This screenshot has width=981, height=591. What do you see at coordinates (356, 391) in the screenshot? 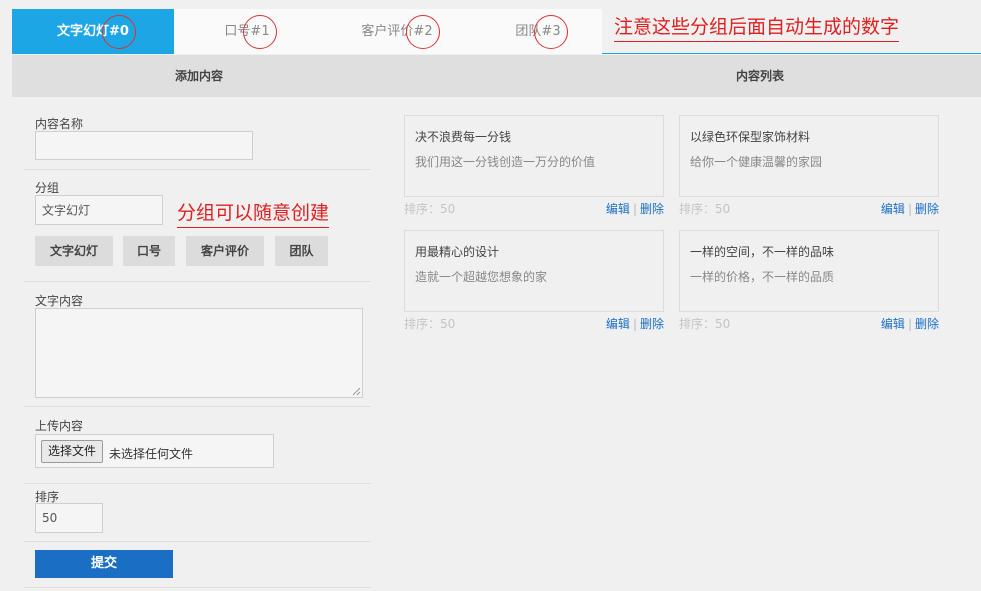
I see `resize-handle-icon` at bounding box center [356, 391].